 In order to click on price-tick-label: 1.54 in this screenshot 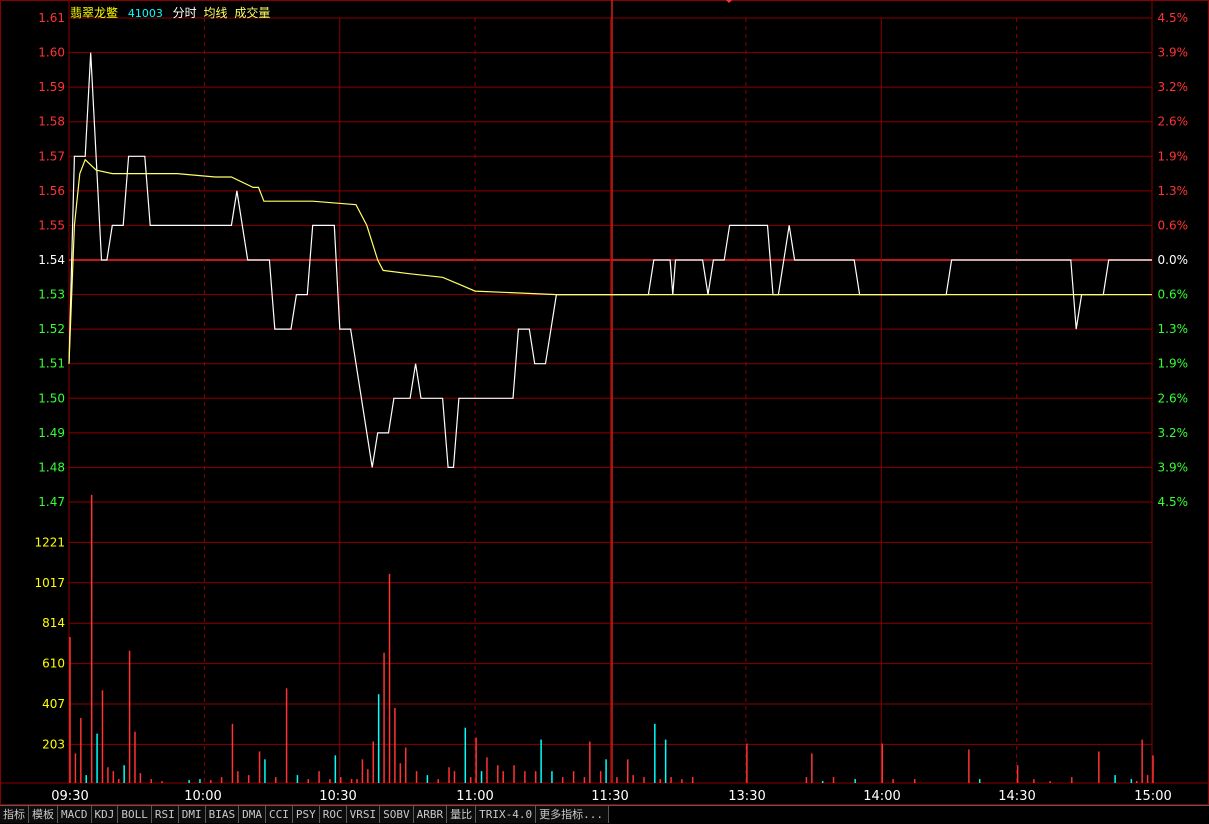, I will do `click(51, 260)`.